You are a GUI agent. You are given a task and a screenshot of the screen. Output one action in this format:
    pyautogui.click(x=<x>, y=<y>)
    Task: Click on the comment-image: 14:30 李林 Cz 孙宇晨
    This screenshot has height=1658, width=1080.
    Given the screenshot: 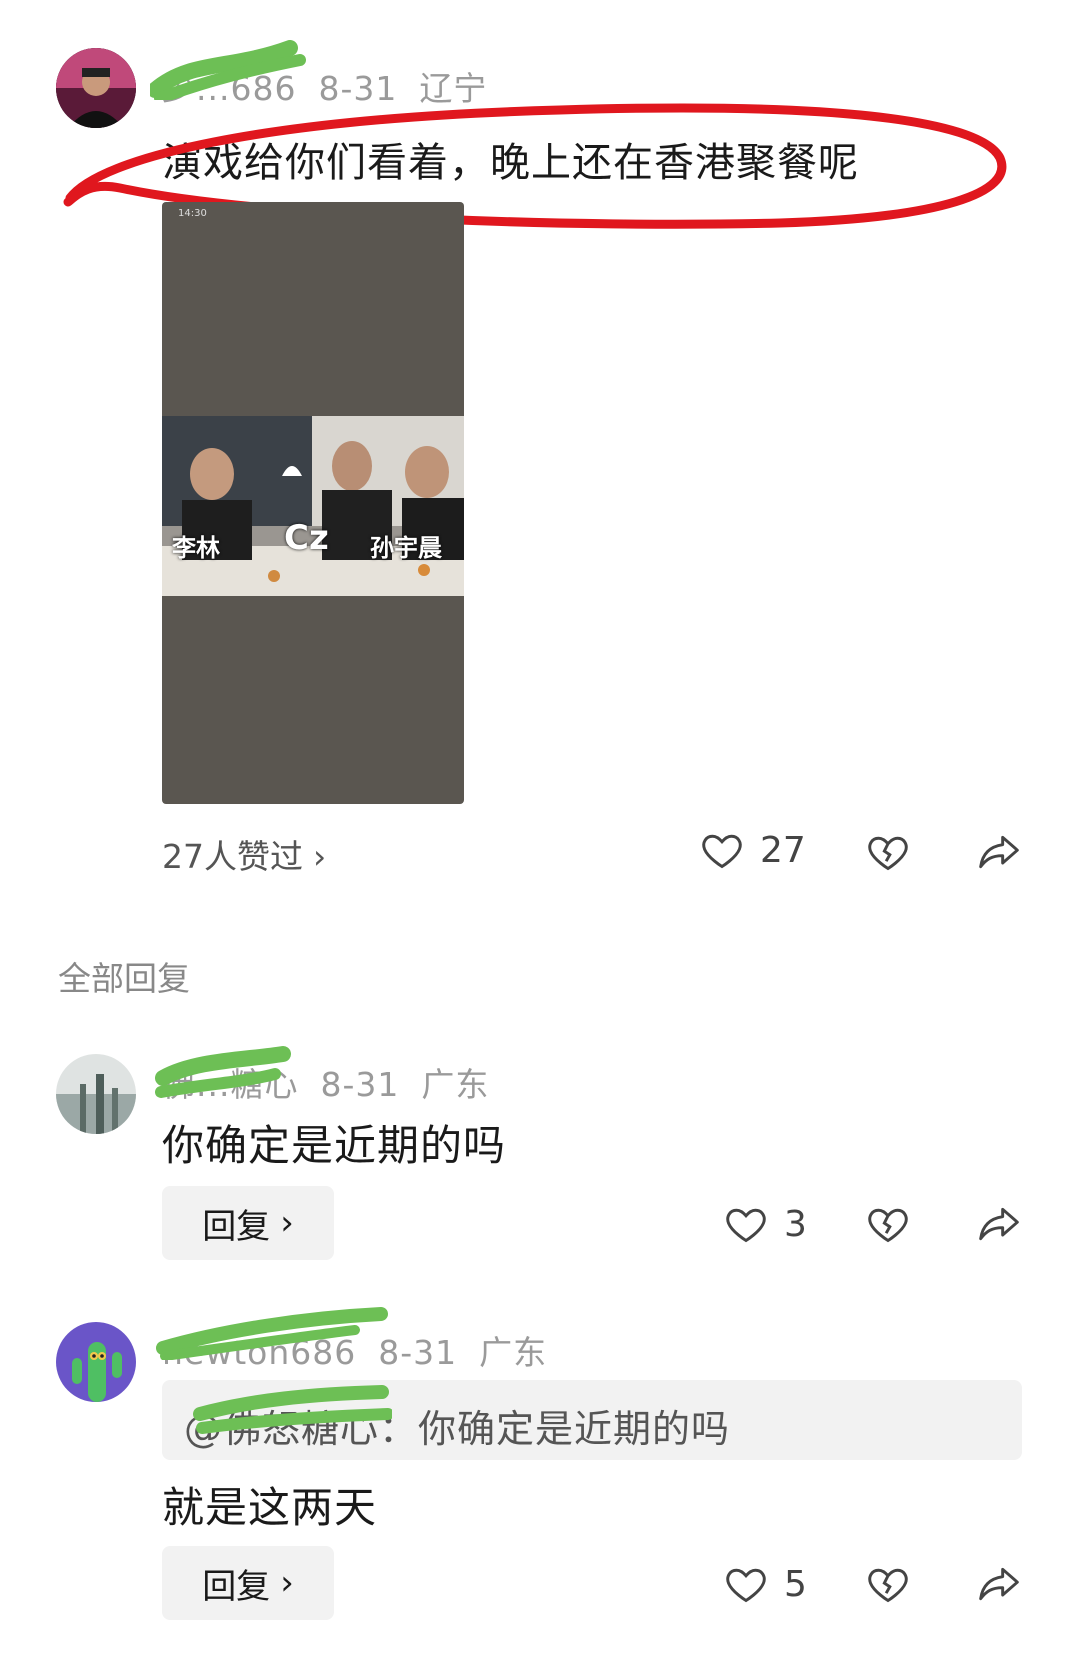 What is the action you would take?
    pyautogui.click(x=313, y=503)
    